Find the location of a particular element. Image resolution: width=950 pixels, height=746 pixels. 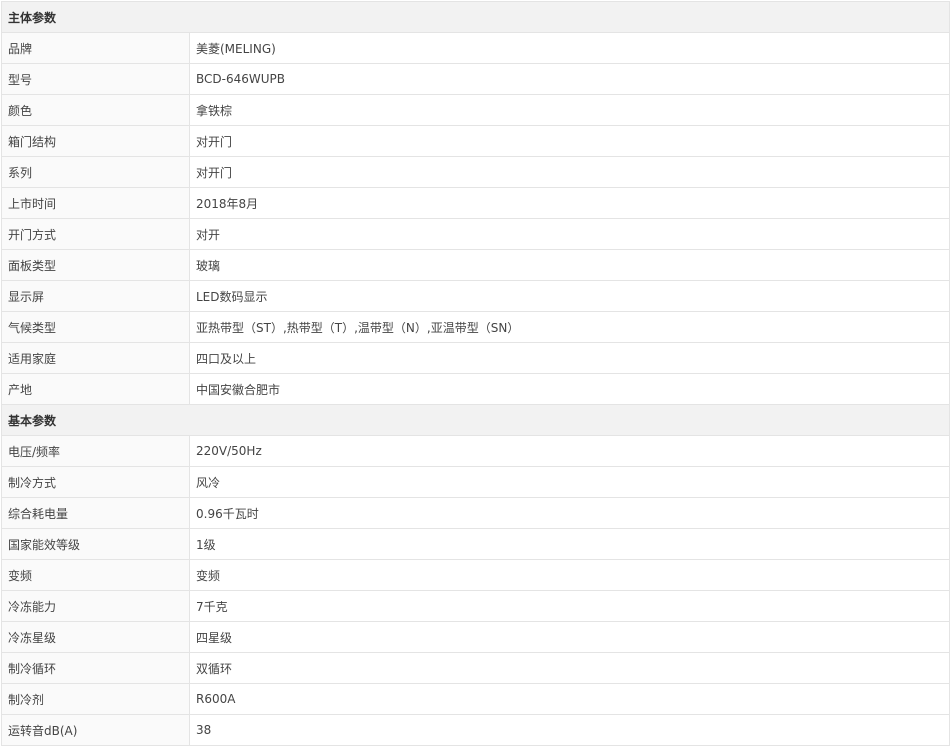

spec-row: 制冷方式 风冷 is located at coordinates (475, 482).